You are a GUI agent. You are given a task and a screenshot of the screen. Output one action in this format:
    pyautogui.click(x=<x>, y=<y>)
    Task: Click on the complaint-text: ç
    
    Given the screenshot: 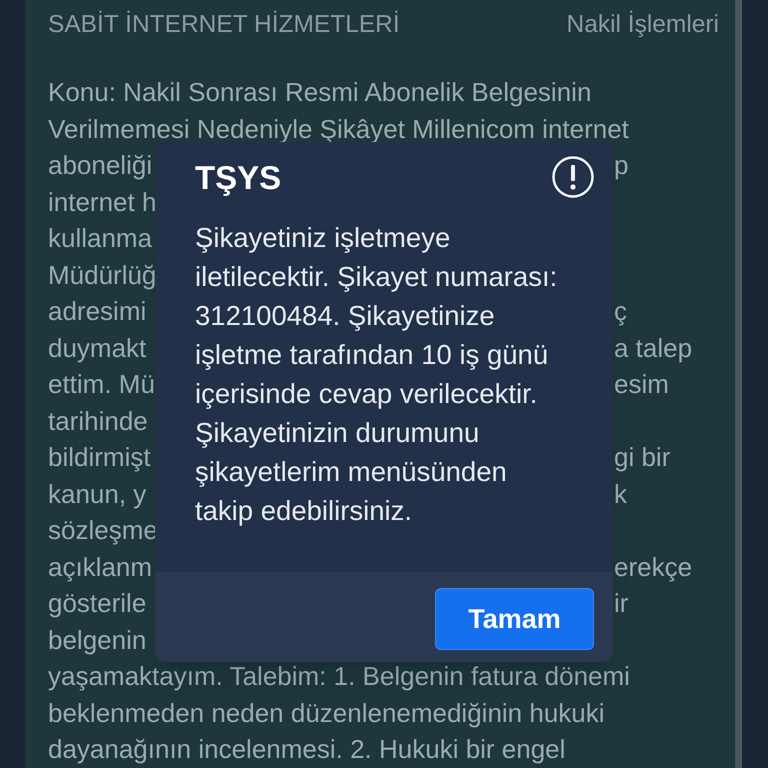 What is the action you would take?
    pyautogui.click(x=620, y=311)
    